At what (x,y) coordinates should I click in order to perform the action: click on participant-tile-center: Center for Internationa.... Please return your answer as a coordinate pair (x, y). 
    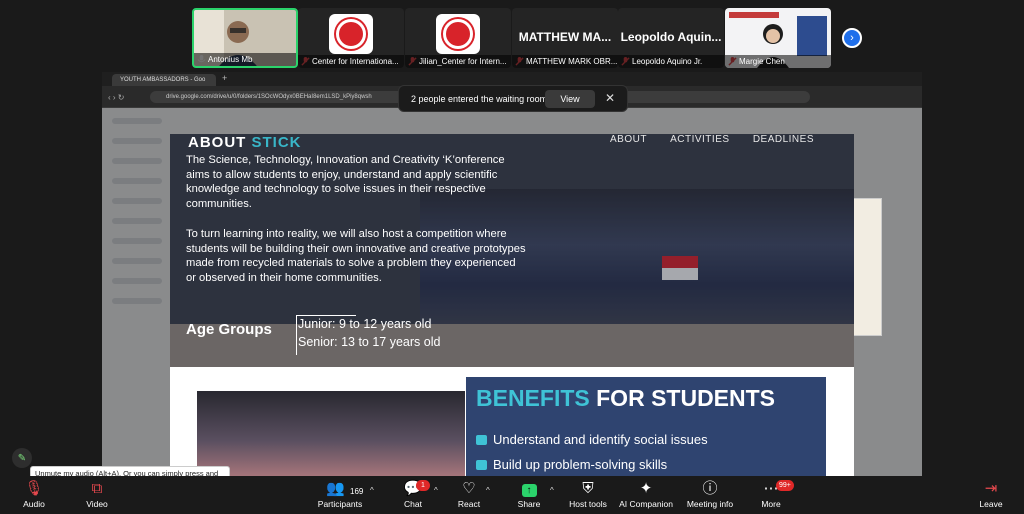
    Looking at the image, I should click on (351, 38).